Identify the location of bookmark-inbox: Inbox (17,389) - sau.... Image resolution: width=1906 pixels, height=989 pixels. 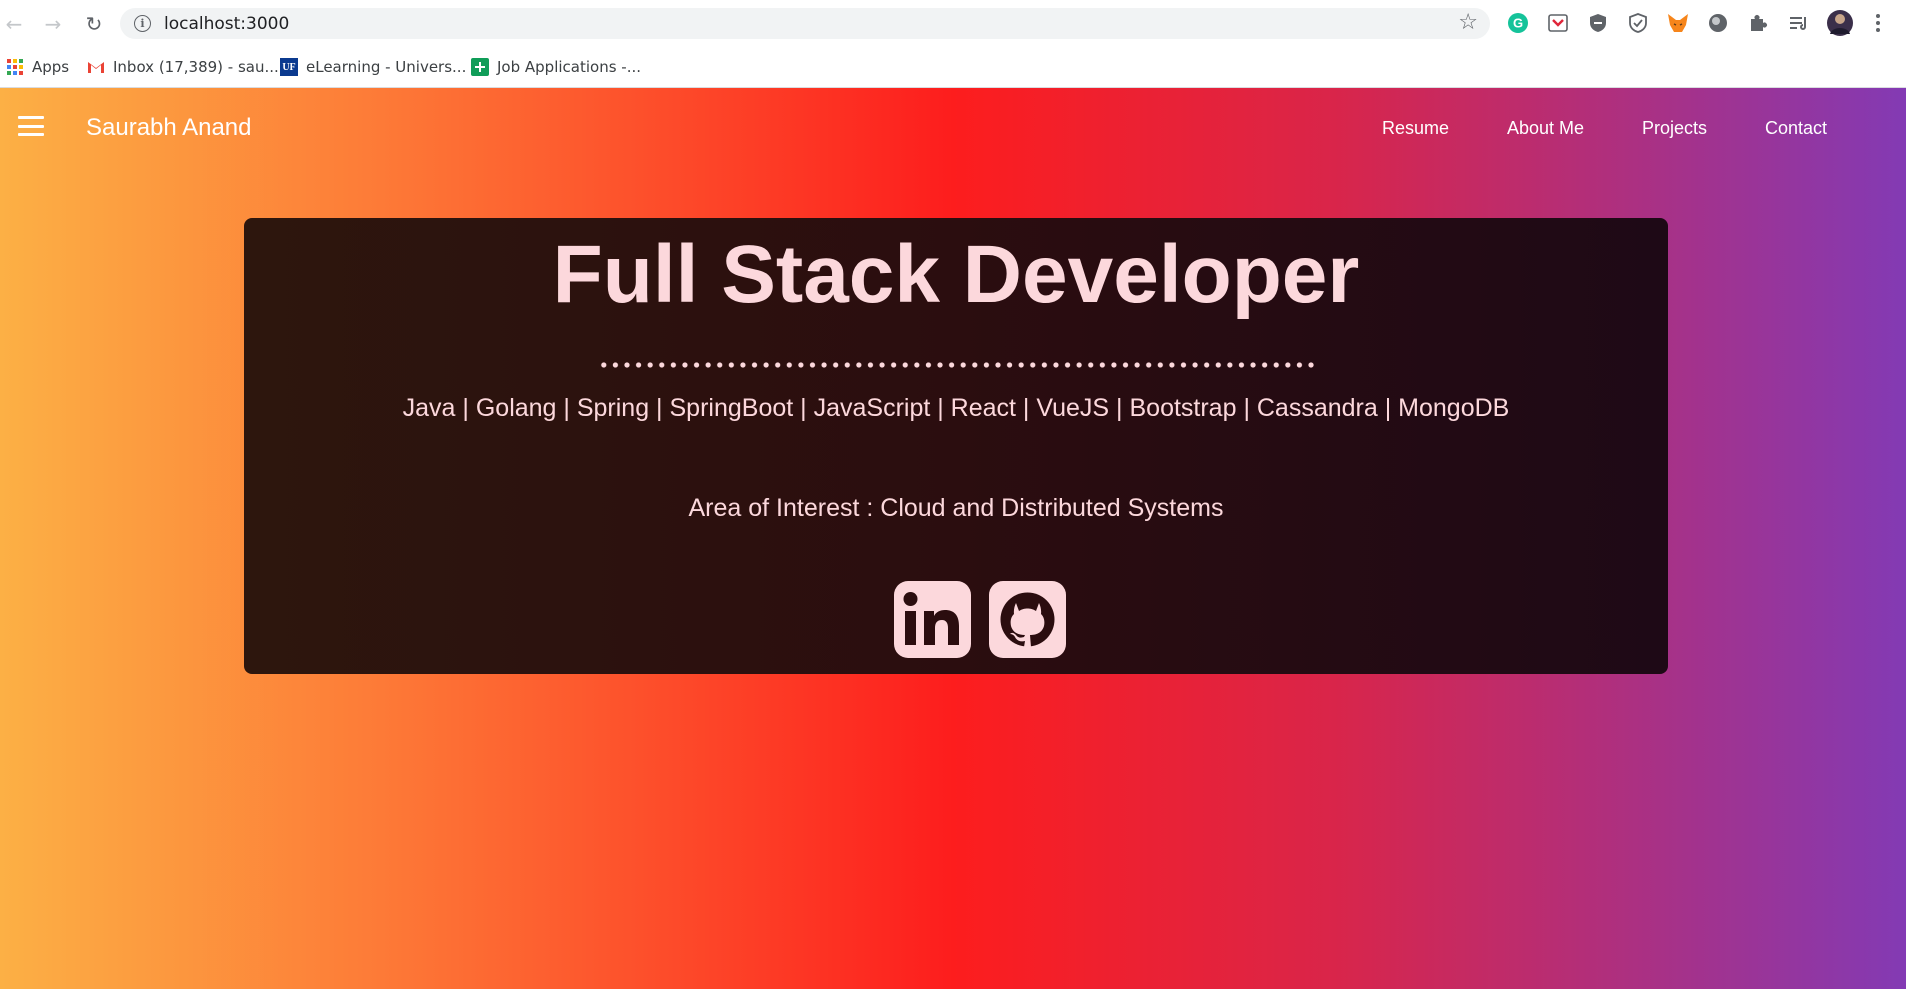
(183, 67).